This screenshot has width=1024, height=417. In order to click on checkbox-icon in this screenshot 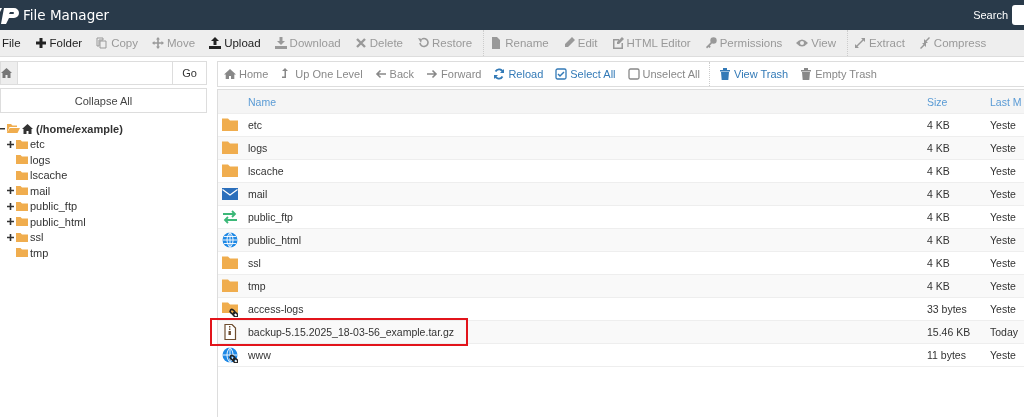, I will do `click(633, 74)`.